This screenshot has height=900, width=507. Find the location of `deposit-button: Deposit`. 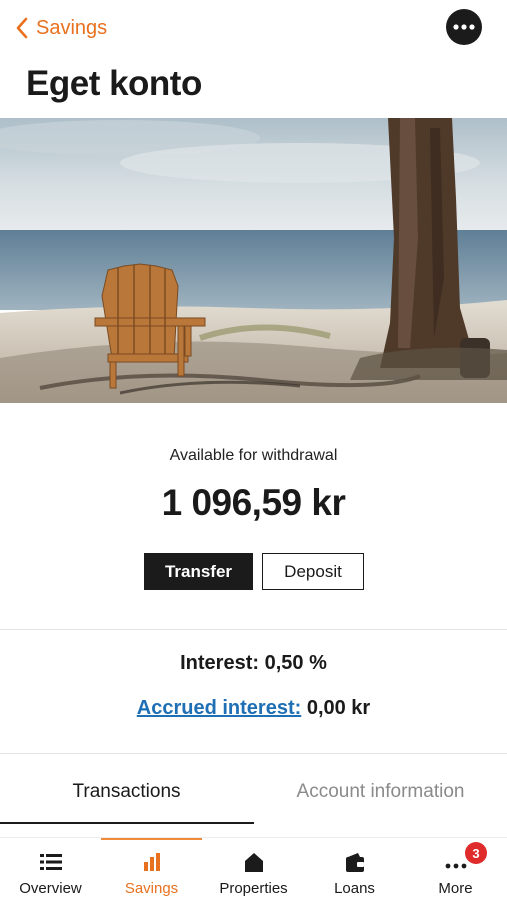

deposit-button: Deposit is located at coordinates (313, 571).